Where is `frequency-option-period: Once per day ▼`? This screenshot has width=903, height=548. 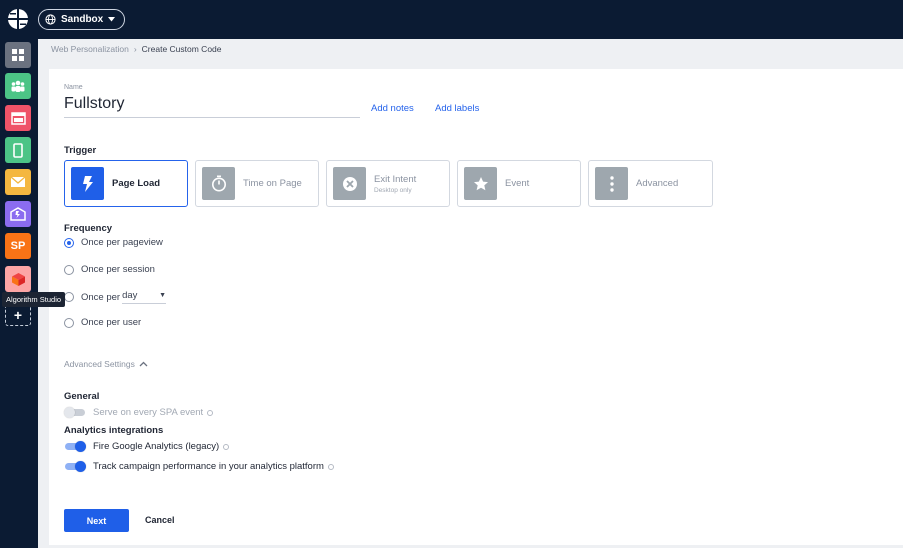 frequency-option-period: Once per day ▼ is located at coordinates (115, 297).